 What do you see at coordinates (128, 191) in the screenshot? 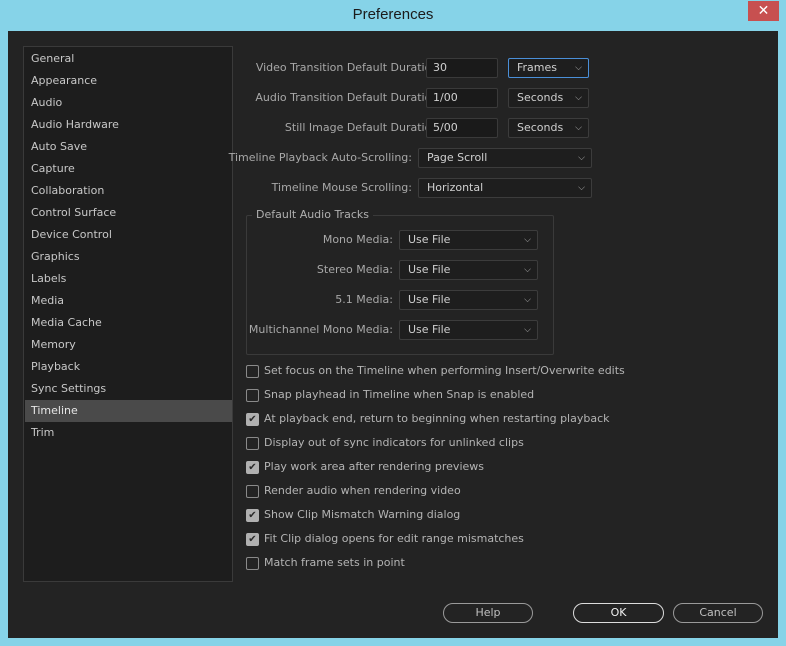
I see `sidebar-item-collaboration: Collaboration` at bounding box center [128, 191].